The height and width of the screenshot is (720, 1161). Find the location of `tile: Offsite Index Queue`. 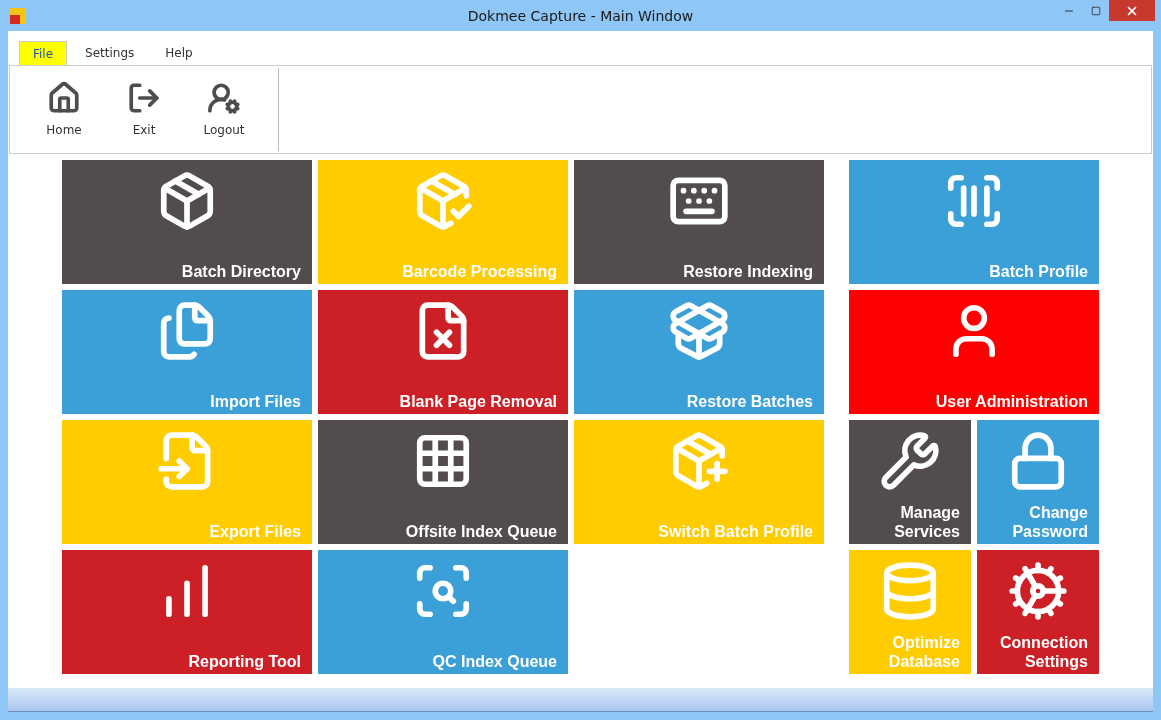

tile: Offsite Index Queue is located at coordinates (443, 482).